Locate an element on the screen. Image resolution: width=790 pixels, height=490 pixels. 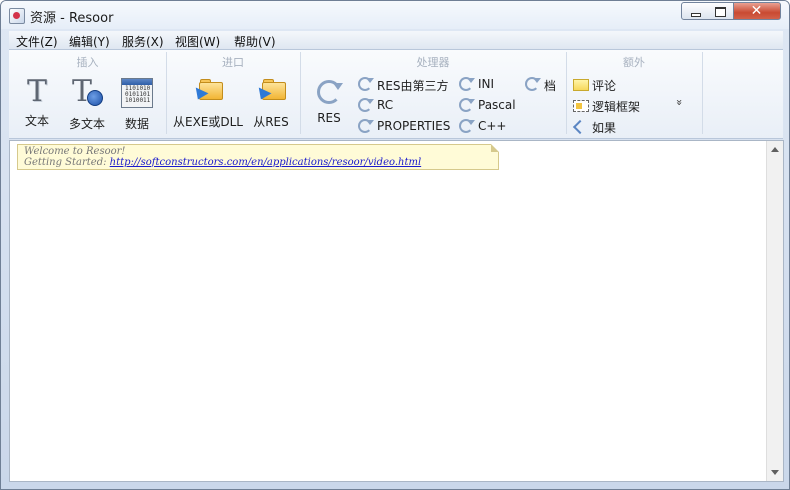
insert-text-button: T 文本 is located at coordinates (37, 102).